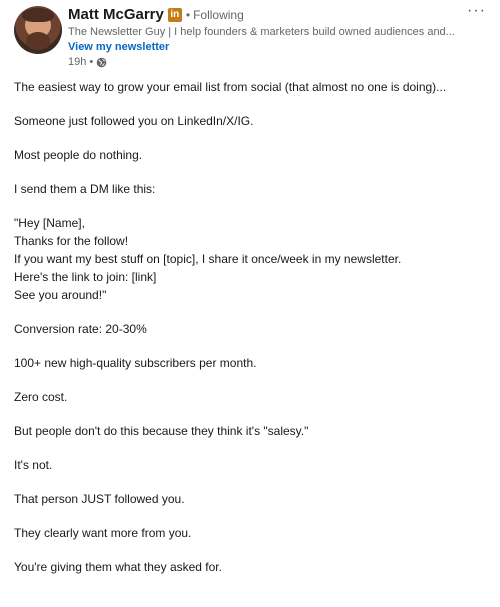 This screenshot has width=500, height=607. Describe the element at coordinates (80, 329) in the screenshot. I see `post-paragraph: Conversion rate: 20-30%` at that location.